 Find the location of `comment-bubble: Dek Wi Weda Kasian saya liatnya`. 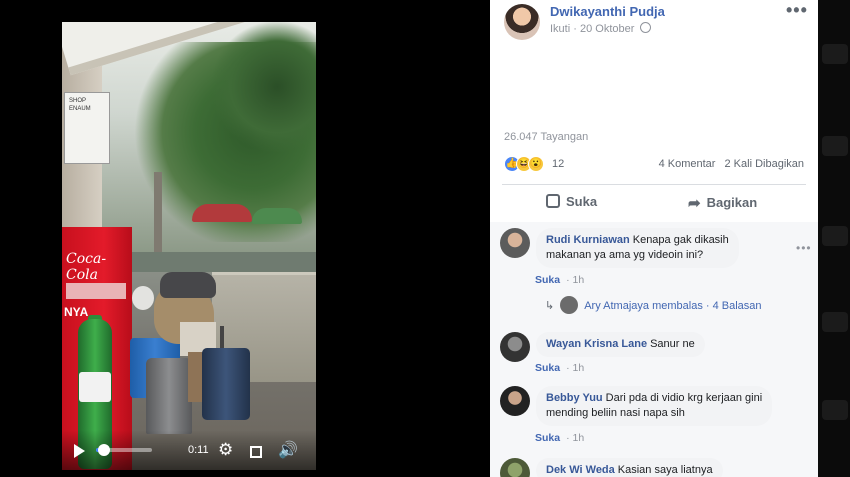

comment-bubble: Dek Wi Weda Kasian saya liatnya is located at coordinates (629, 467).